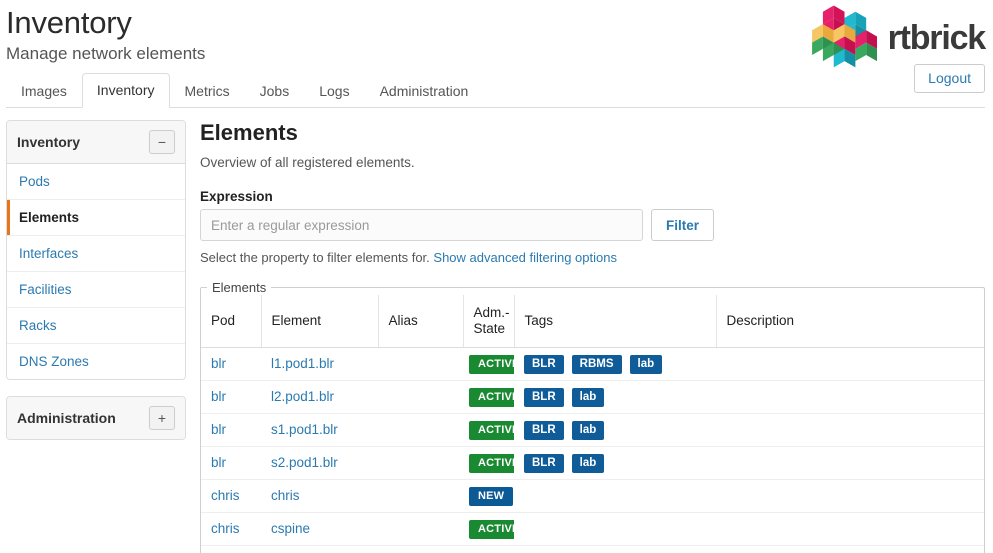 Image resolution: width=993 pixels, height=553 pixels. What do you see at coordinates (949, 78) in the screenshot?
I see `logout-button: Logout` at bounding box center [949, 78].